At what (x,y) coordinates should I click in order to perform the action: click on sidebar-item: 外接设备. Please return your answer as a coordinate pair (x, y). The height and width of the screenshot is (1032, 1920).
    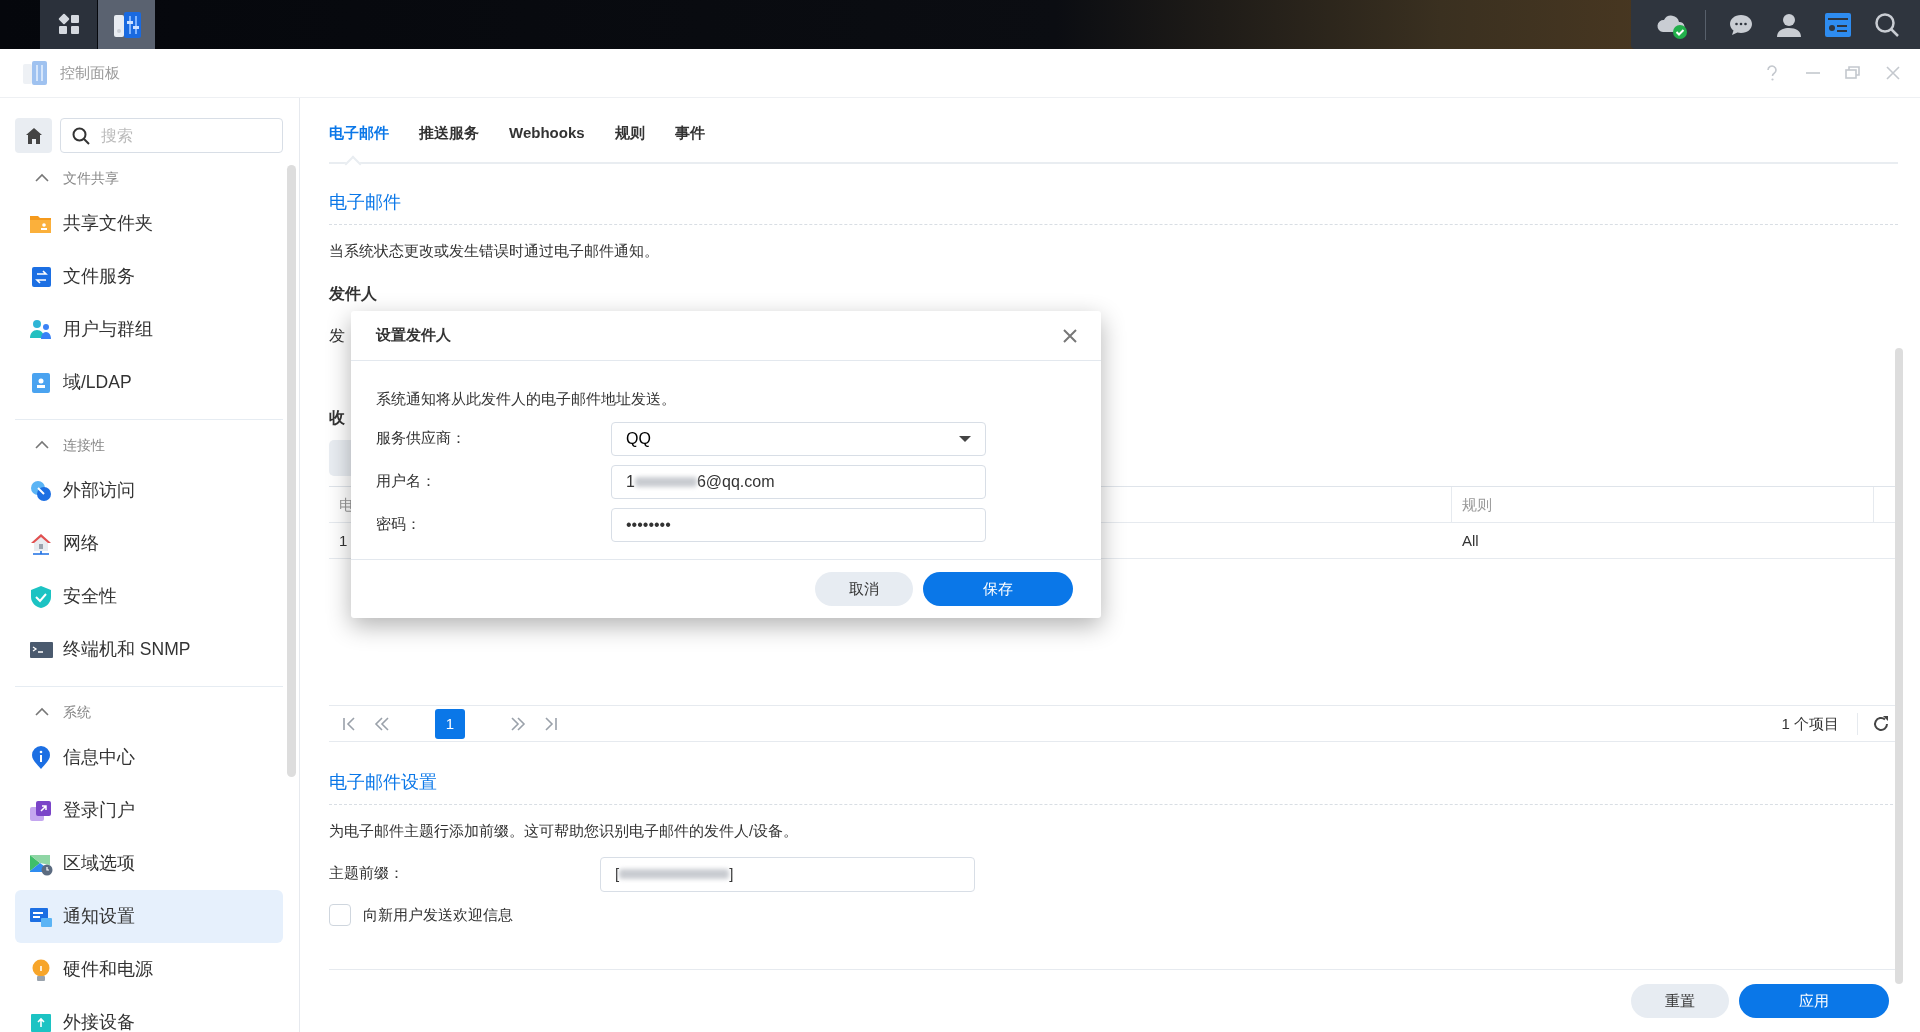
    Looking at the image, I should click on (149, 1014).